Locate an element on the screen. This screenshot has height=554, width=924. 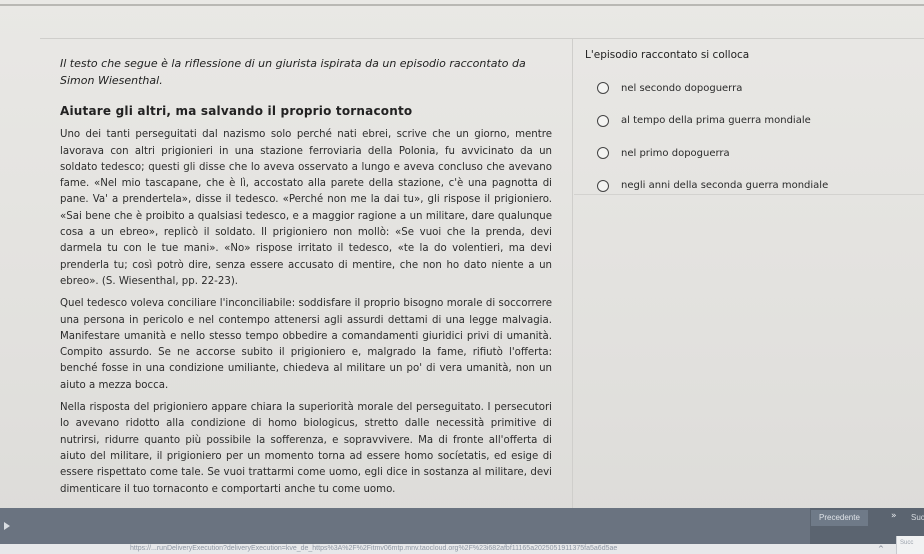
status-corner-label: Succ is located at coordinates (907, 543).